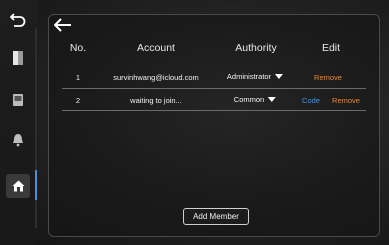  I want to click on row-1-remove-link: Remove, so click(328, 77).